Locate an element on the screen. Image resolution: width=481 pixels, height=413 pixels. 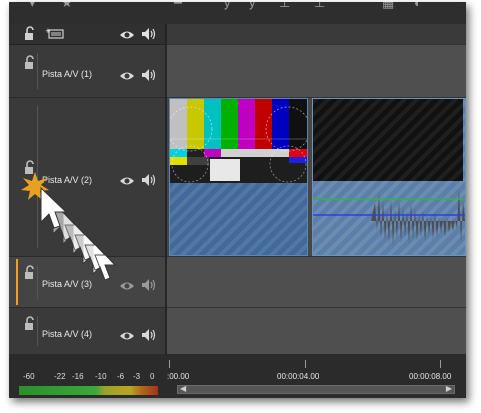
refresh-icon: ◐ is located at coordinates (418, 6).